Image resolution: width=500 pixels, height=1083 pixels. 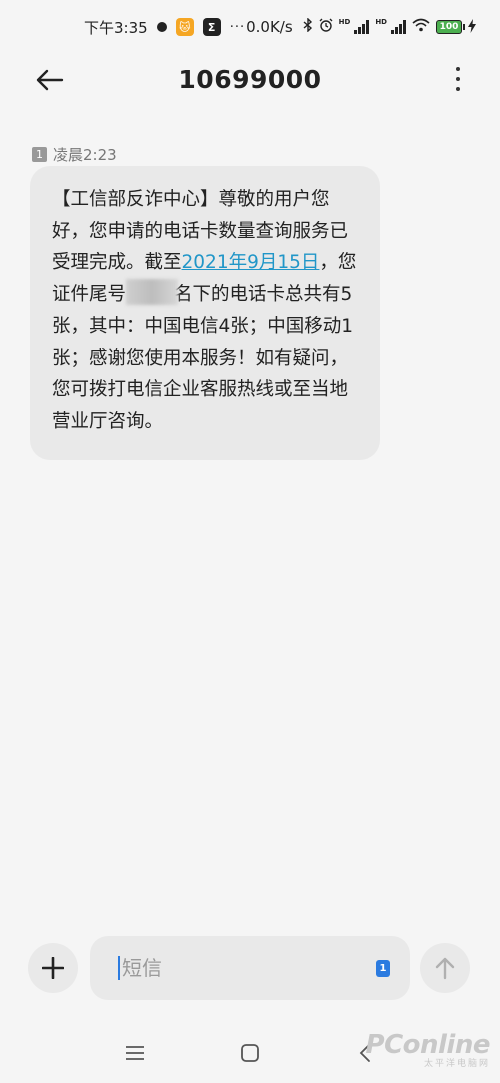 What do you see at coordinates (344, 22) in the screenshot?
I see `hd-label: HD` at bounding box center [344, 22].